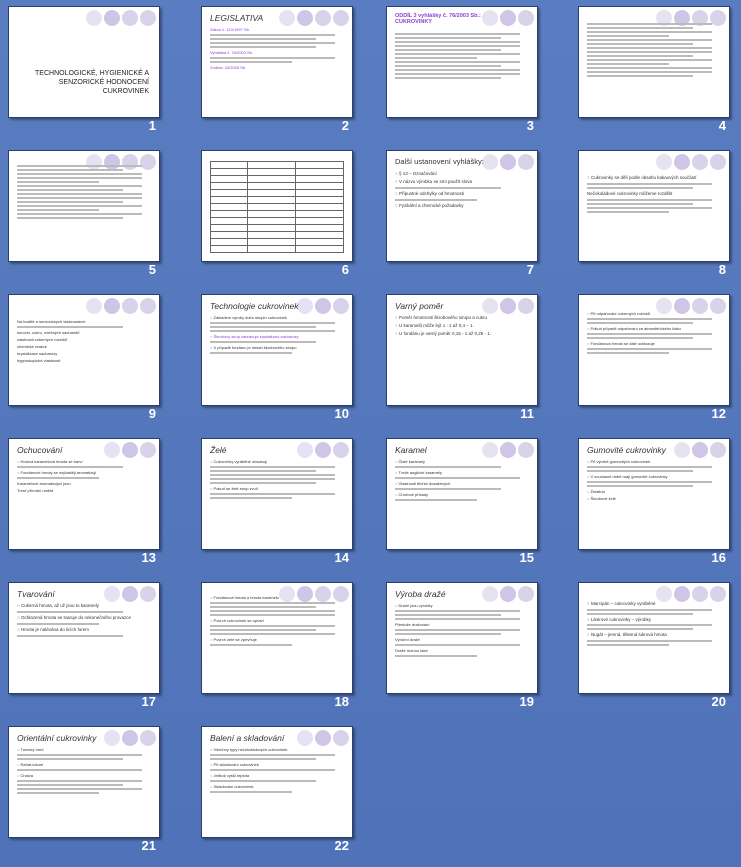 The width and height of the screenshot is (741, 867). I want to click on bullet: Cukrovinky vyráběné obsahují, so click(278, 461).